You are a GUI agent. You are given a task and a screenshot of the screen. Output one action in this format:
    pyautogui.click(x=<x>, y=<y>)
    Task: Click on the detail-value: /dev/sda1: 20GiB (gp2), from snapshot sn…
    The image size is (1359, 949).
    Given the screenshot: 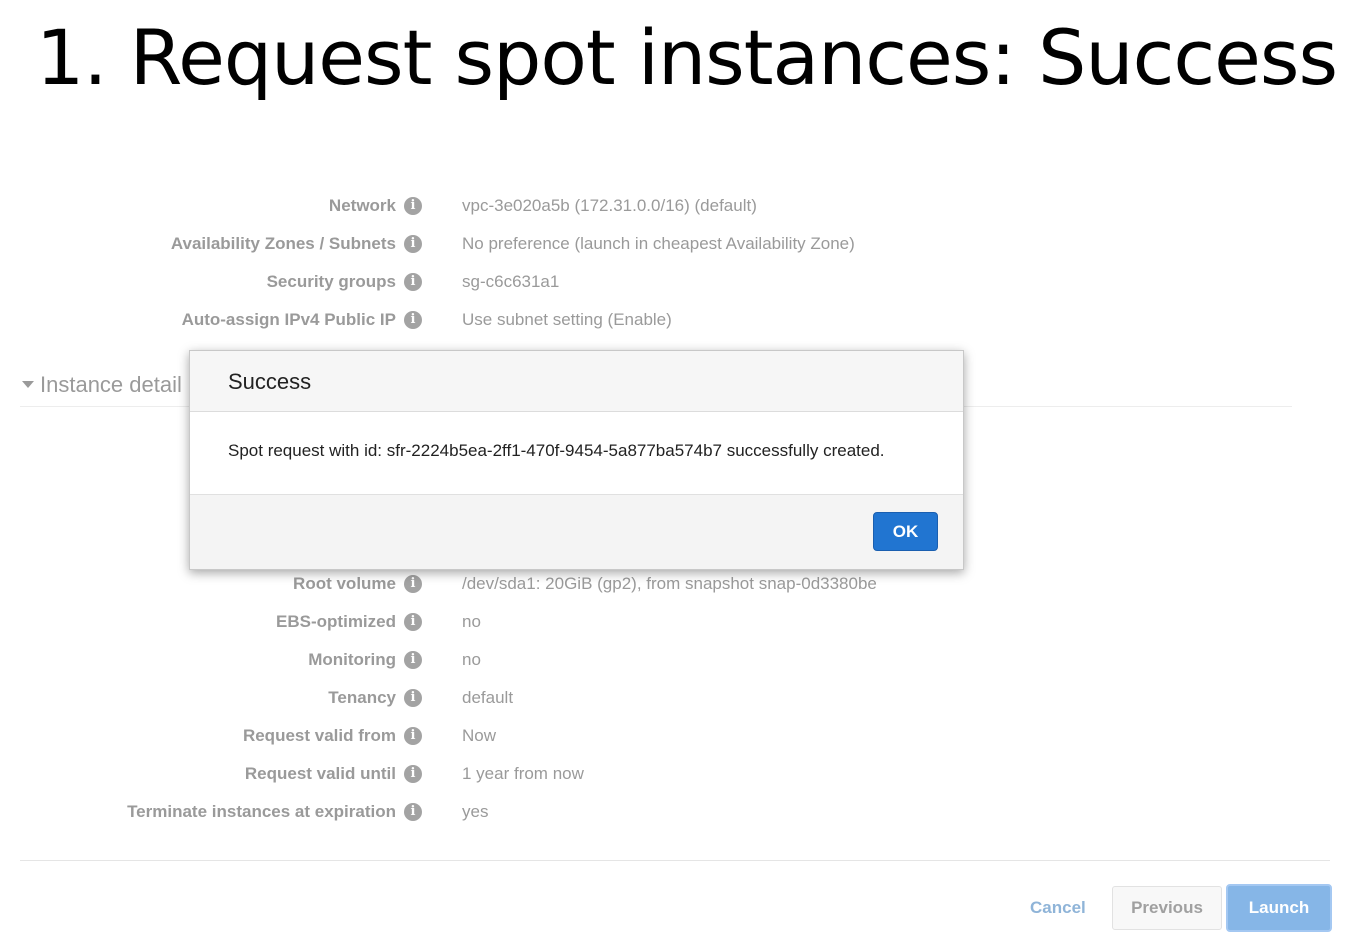 What is the action you would take?
    pyautogui.click(x=669, y=583)
    